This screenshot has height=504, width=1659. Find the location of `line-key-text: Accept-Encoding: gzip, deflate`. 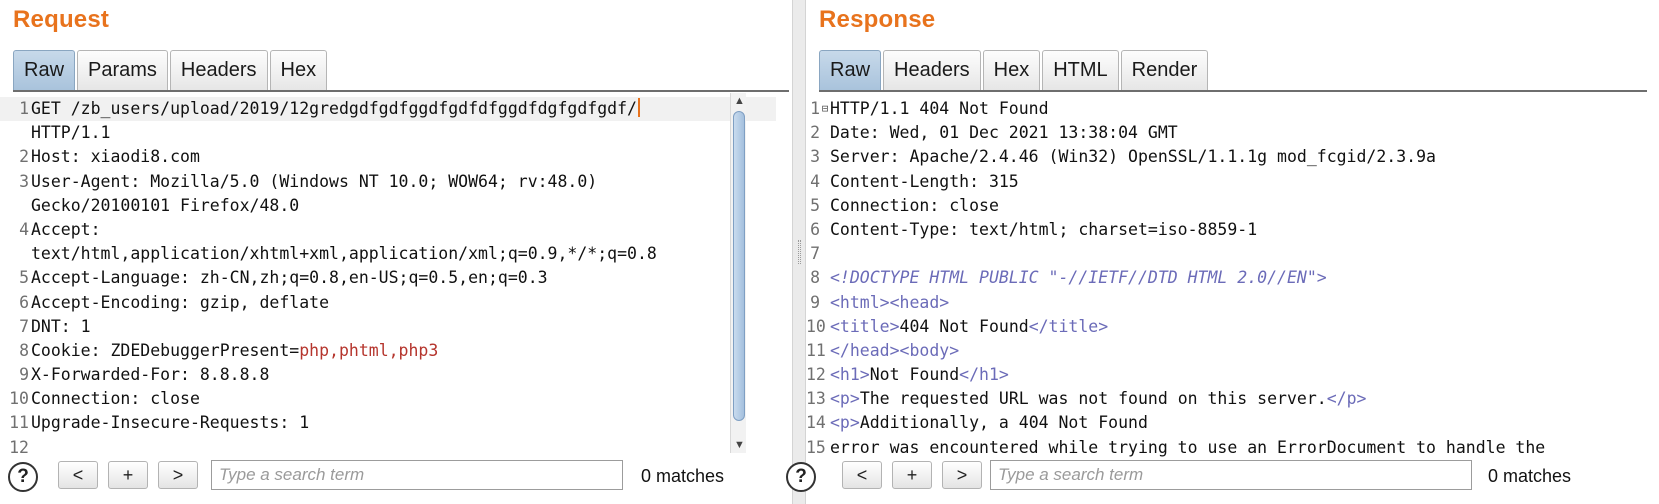

line-key-text: Accept-Encoding: gzip, deflate is located at coordinates (180, 302).